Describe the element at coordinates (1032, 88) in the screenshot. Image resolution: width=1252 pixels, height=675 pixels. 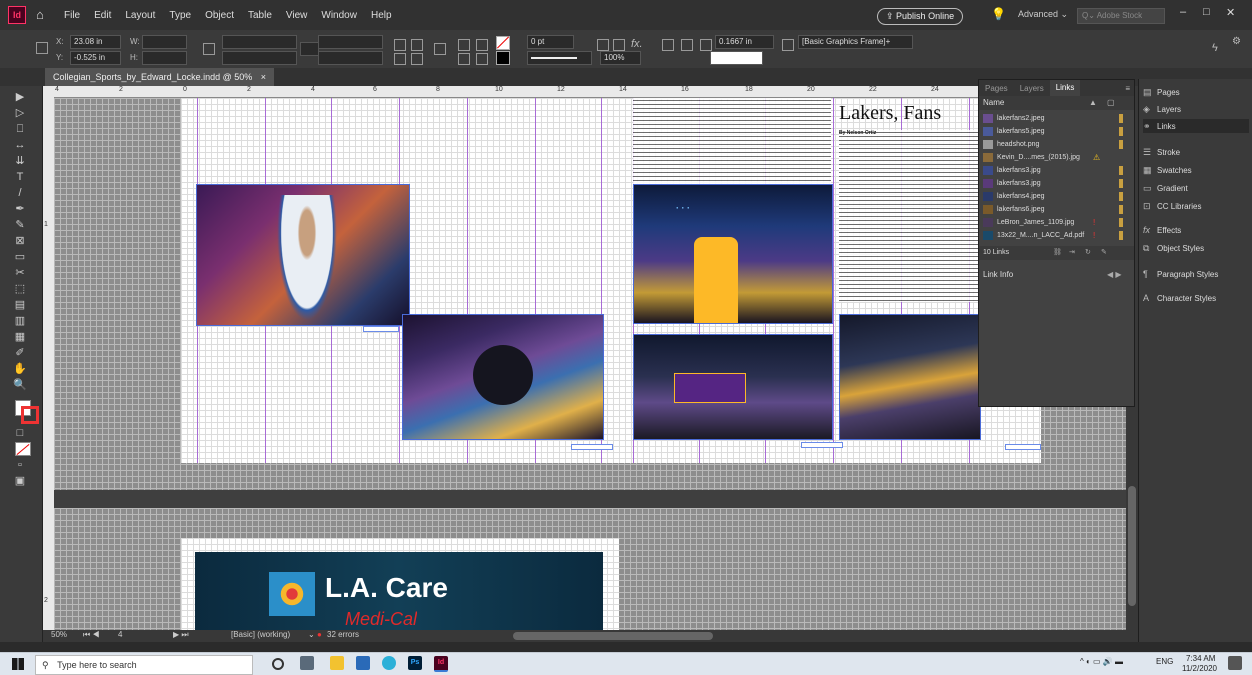
I see `tab-layers: Layers` at that location.